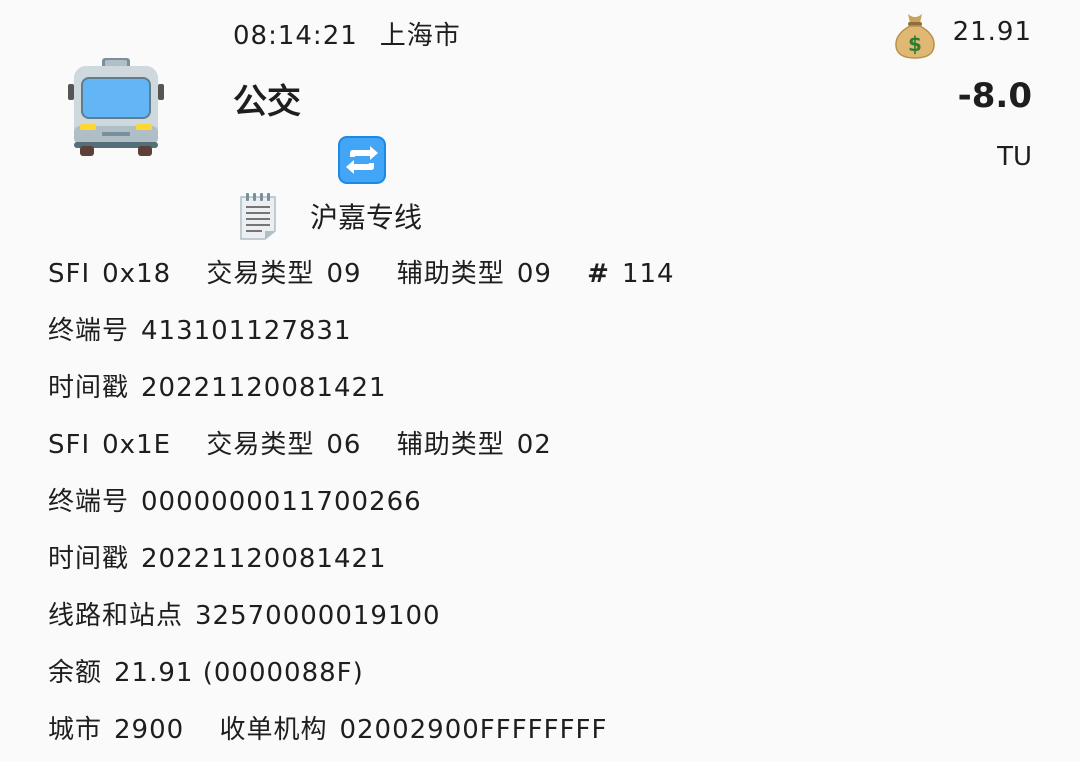 This screenshot has height=762, width=1080. Describe the element at coordinates (534, 274) in the screenshot. I see `aux-type-value: 09` at that location.